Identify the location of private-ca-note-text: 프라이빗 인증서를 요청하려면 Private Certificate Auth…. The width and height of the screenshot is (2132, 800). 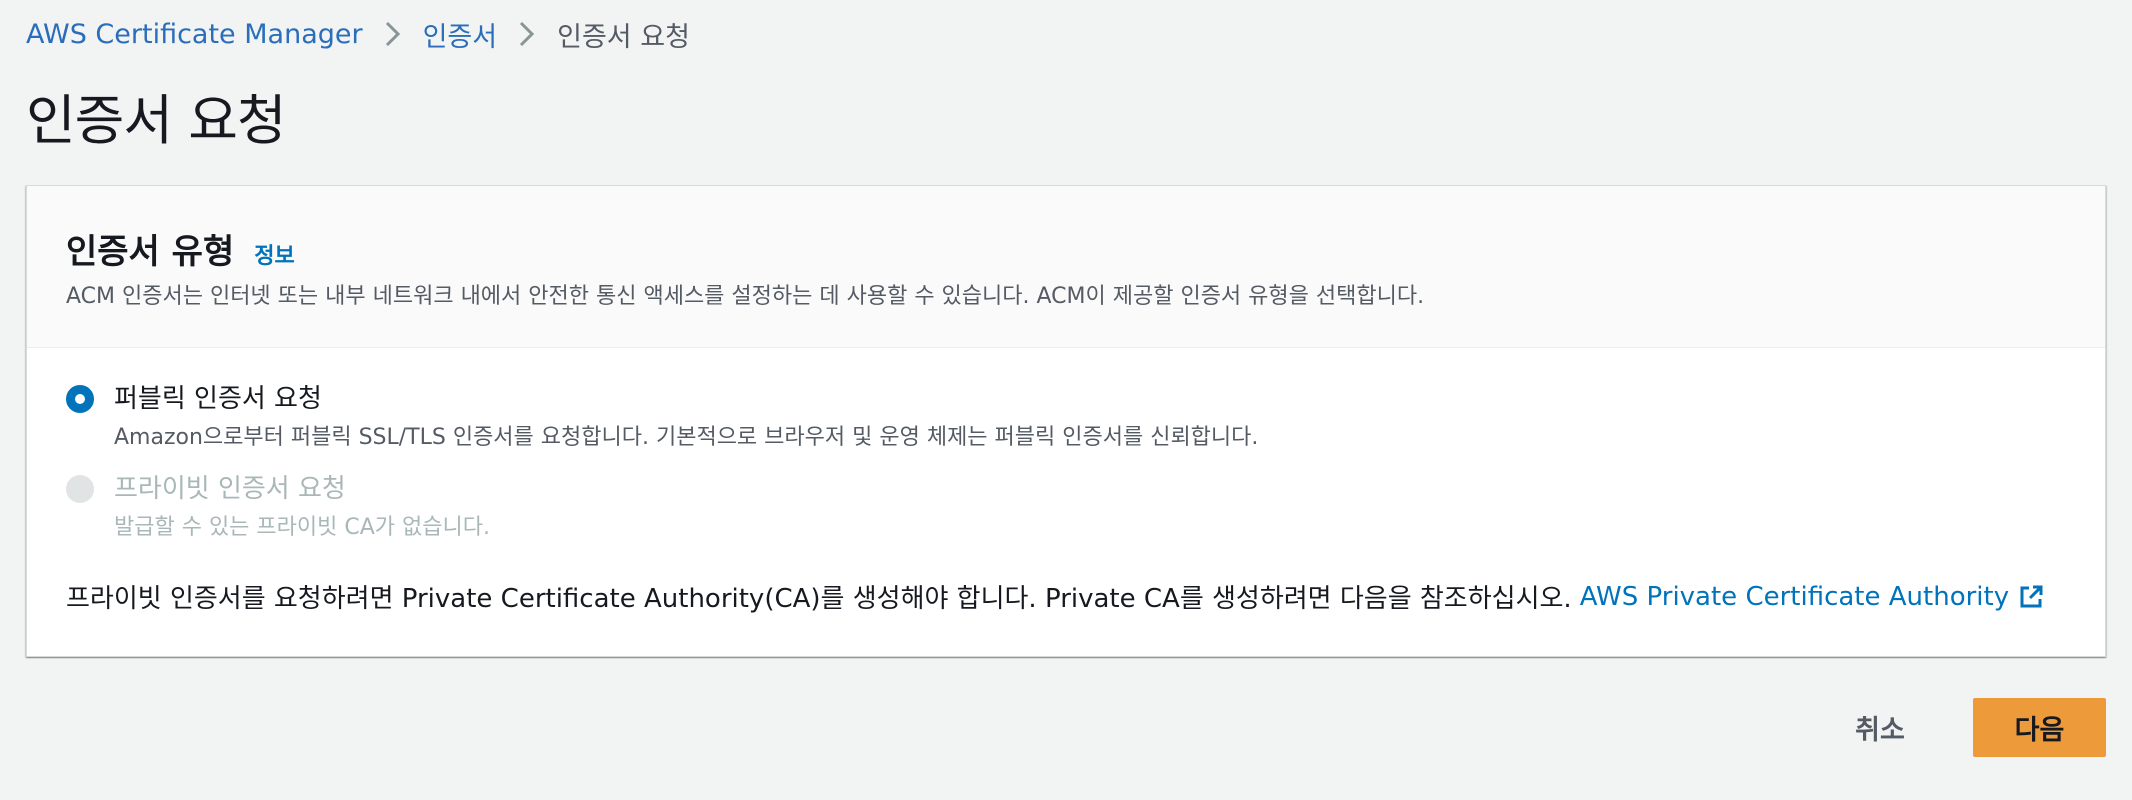
(819, 599).